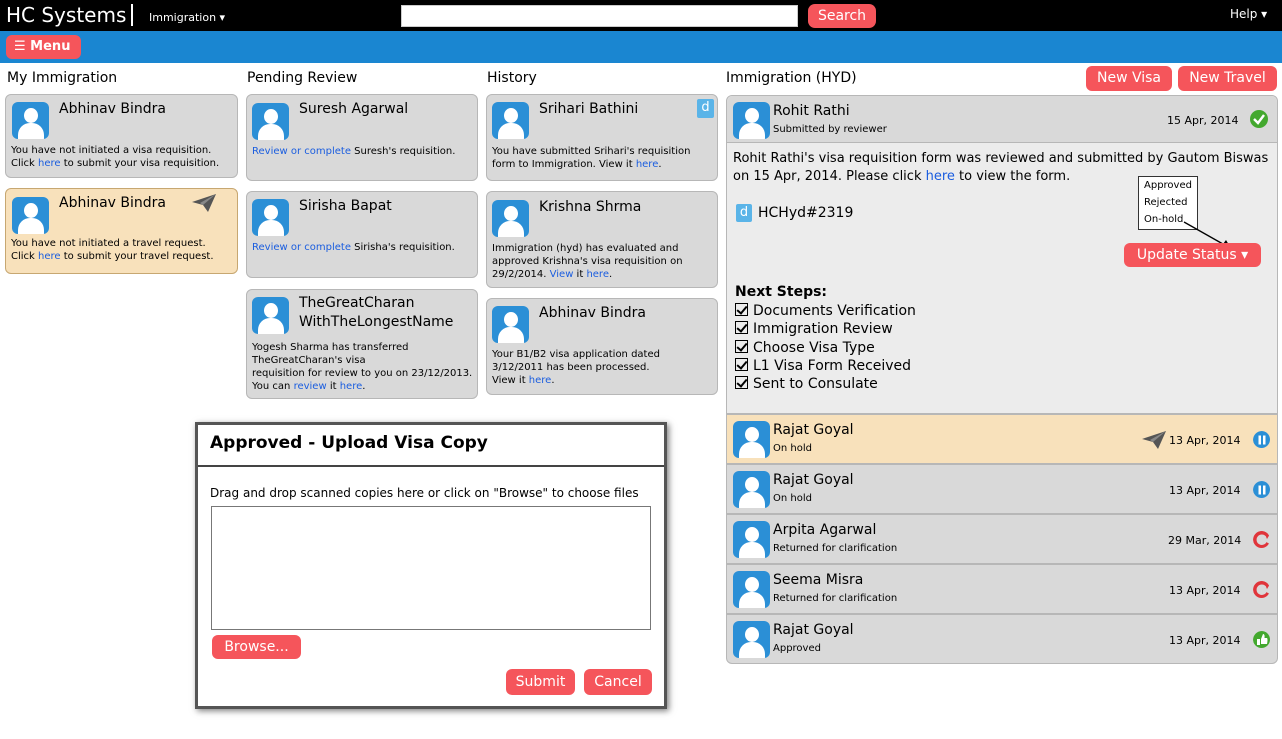 This screenshot has width=1282, height=739. Describe the element at coordinates (590, 207) in the screenshot. I see `card-name: Krishna Shrma` at that location.